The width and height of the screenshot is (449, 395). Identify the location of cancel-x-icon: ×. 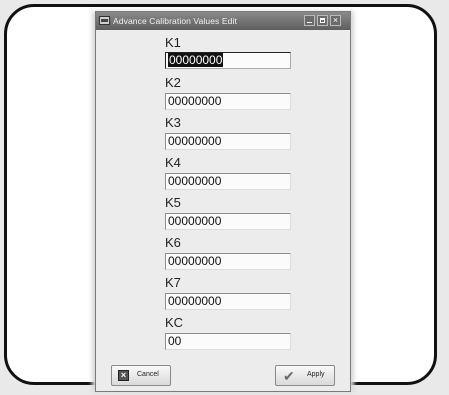
(123, 375).